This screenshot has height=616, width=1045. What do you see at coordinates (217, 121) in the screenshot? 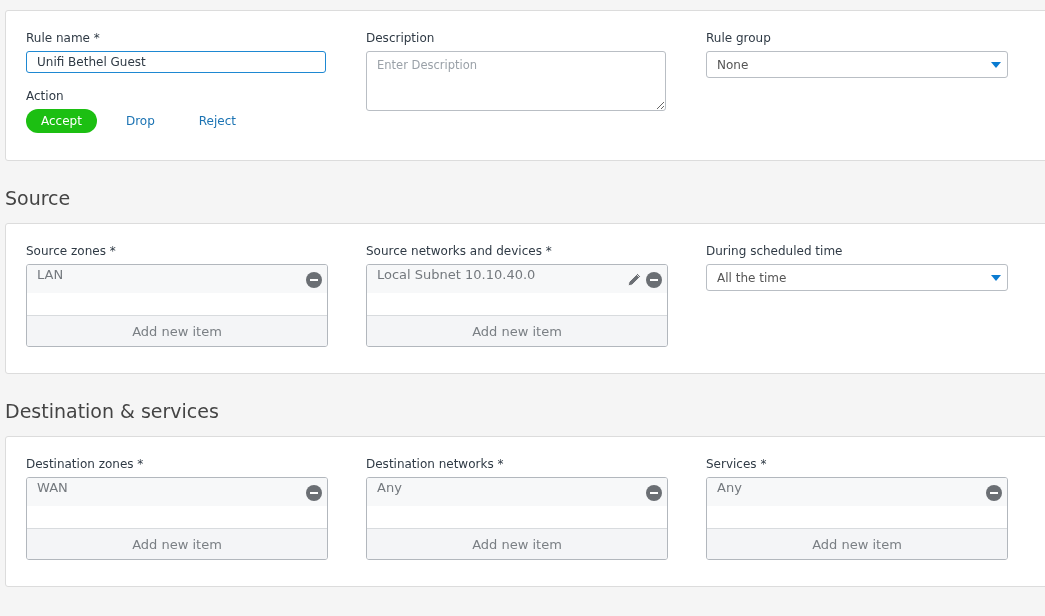
I see `action-option: Reject` at bounding box center [217, 121].